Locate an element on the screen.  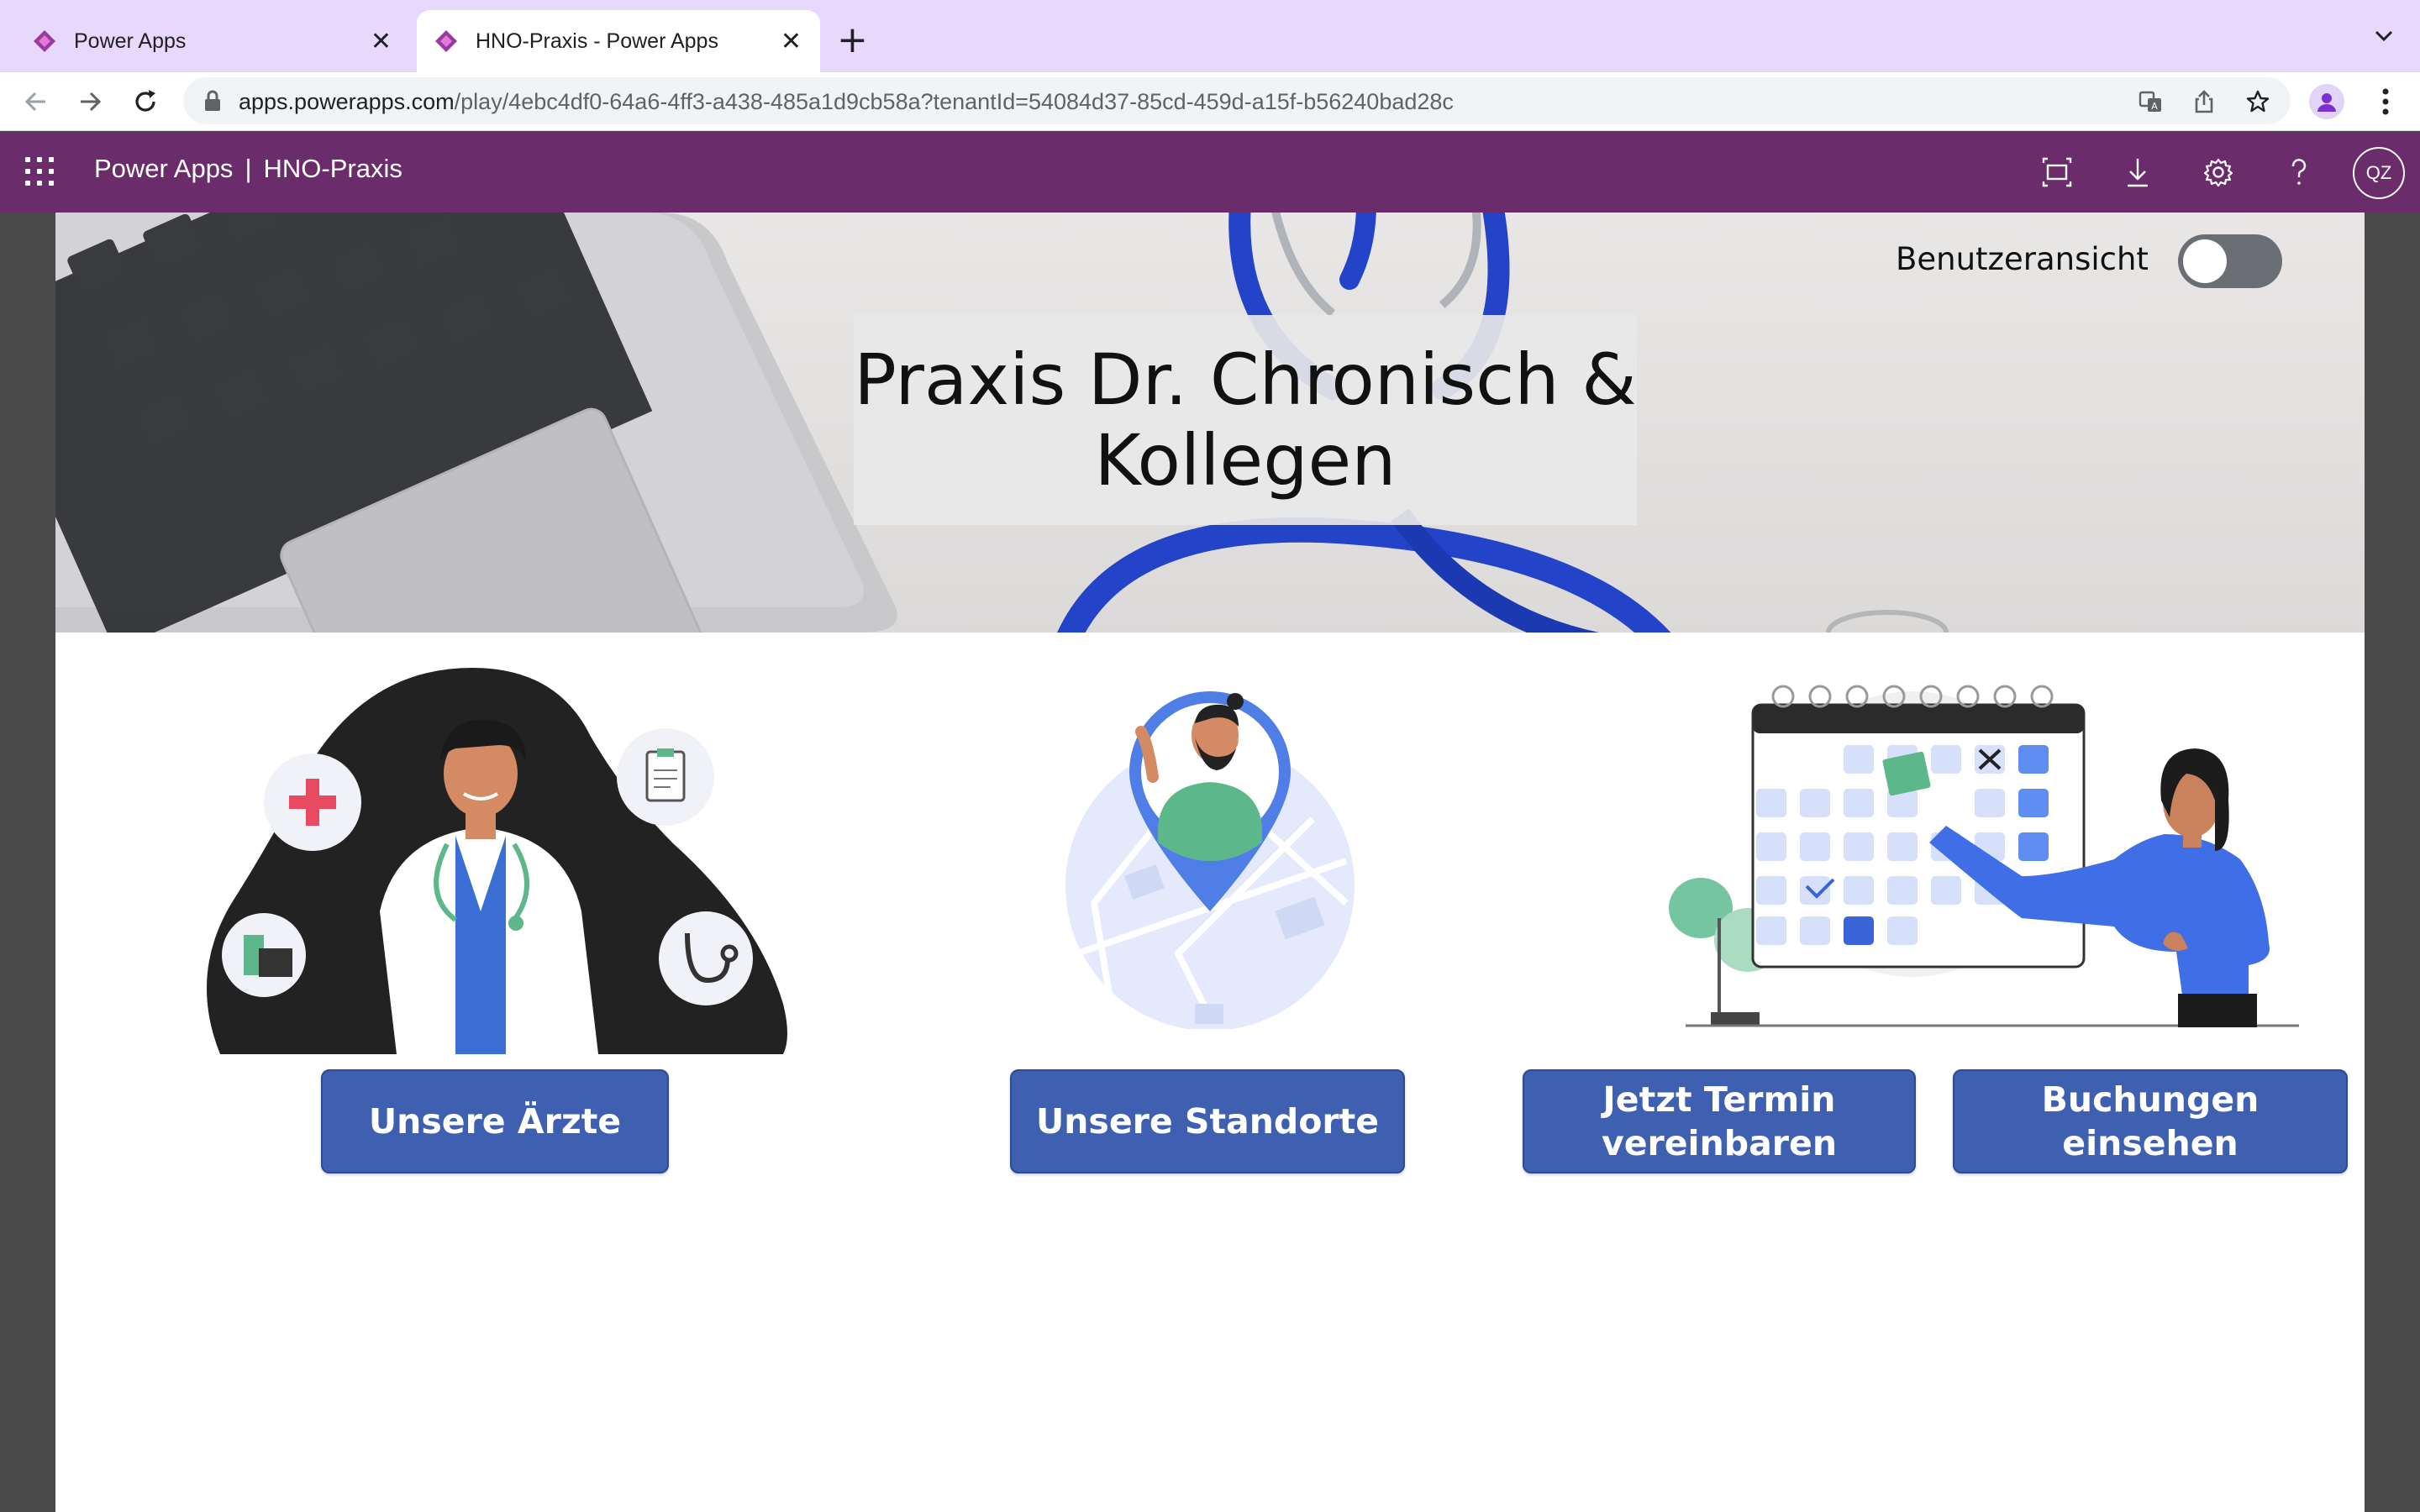
tab-search-chevron-icon is located at coordinates (2384, 36).